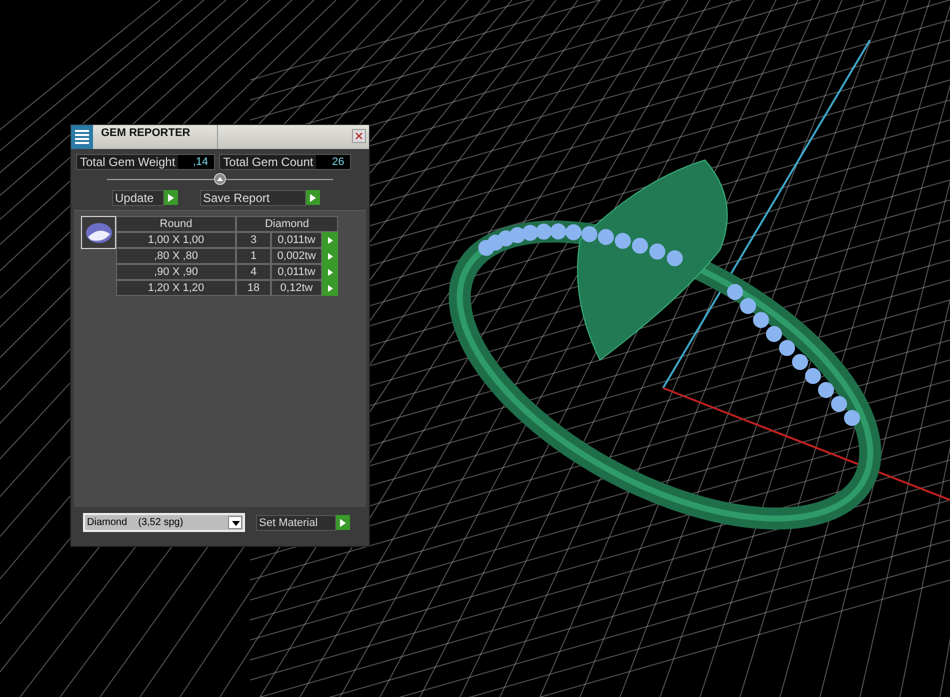 Image resolution: width=950 pixels, height=697 pixels. I want to click on table-cell: 3, so click(253, 240).